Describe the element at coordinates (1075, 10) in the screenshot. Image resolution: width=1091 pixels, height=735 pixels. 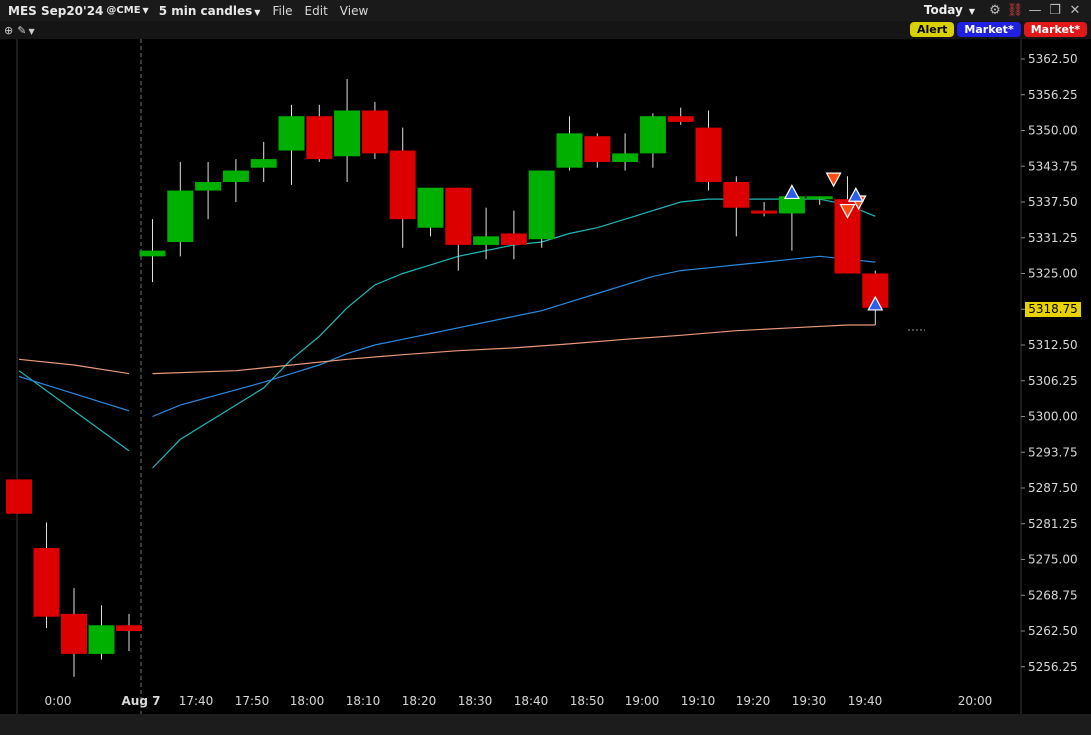
I see `close-icon: ✕` at that location.